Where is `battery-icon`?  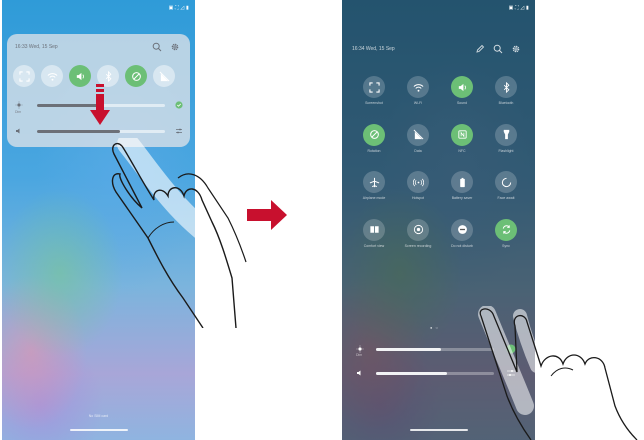 battery-icon is located at coordinates (462, 182).